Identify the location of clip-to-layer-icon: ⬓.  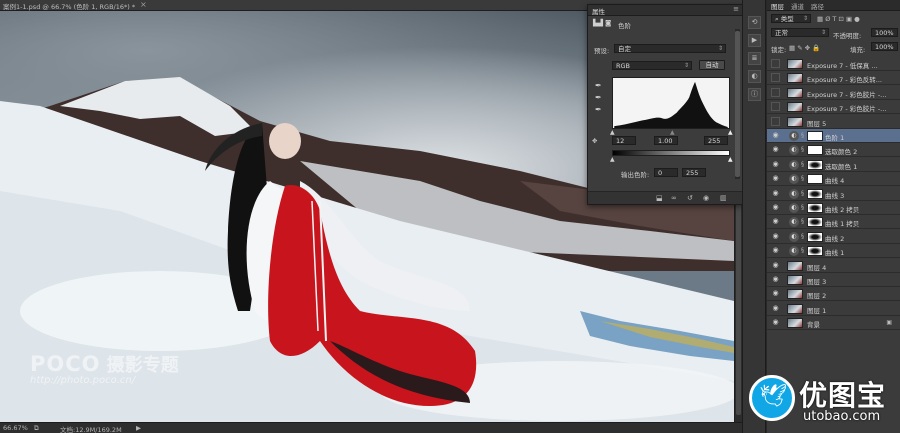
(659, 198).